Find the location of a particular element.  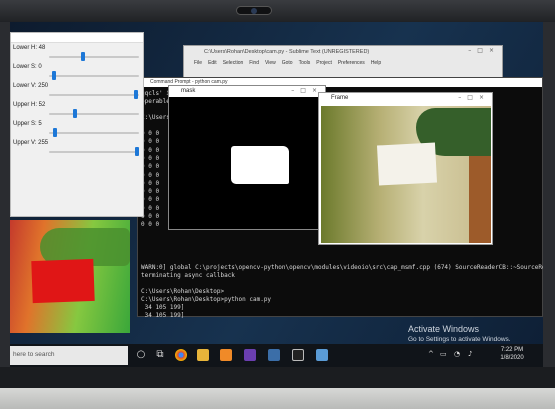

battery-icon: ▭ is located at coordinates (443, 354).